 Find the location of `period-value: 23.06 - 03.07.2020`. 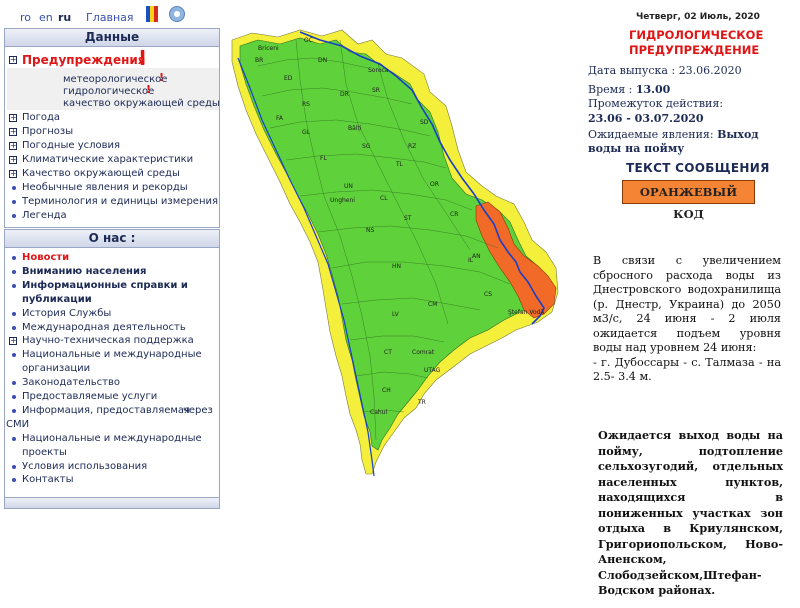

period-value: 23.06 - 03.07.2020 is located at coordinates (646, 118).